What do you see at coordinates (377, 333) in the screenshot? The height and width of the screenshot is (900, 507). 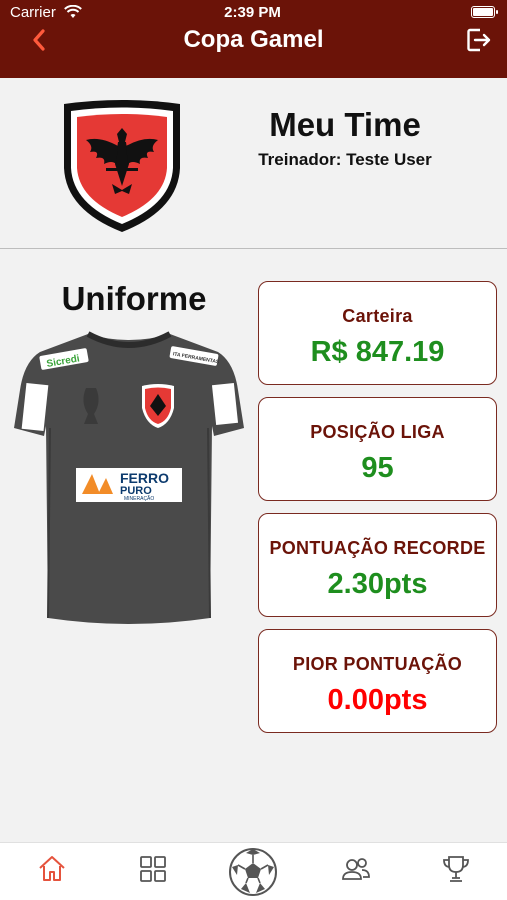 I see `stat-card-carteira: Carteira R$ 847.19` at bounding box center [377, 333].